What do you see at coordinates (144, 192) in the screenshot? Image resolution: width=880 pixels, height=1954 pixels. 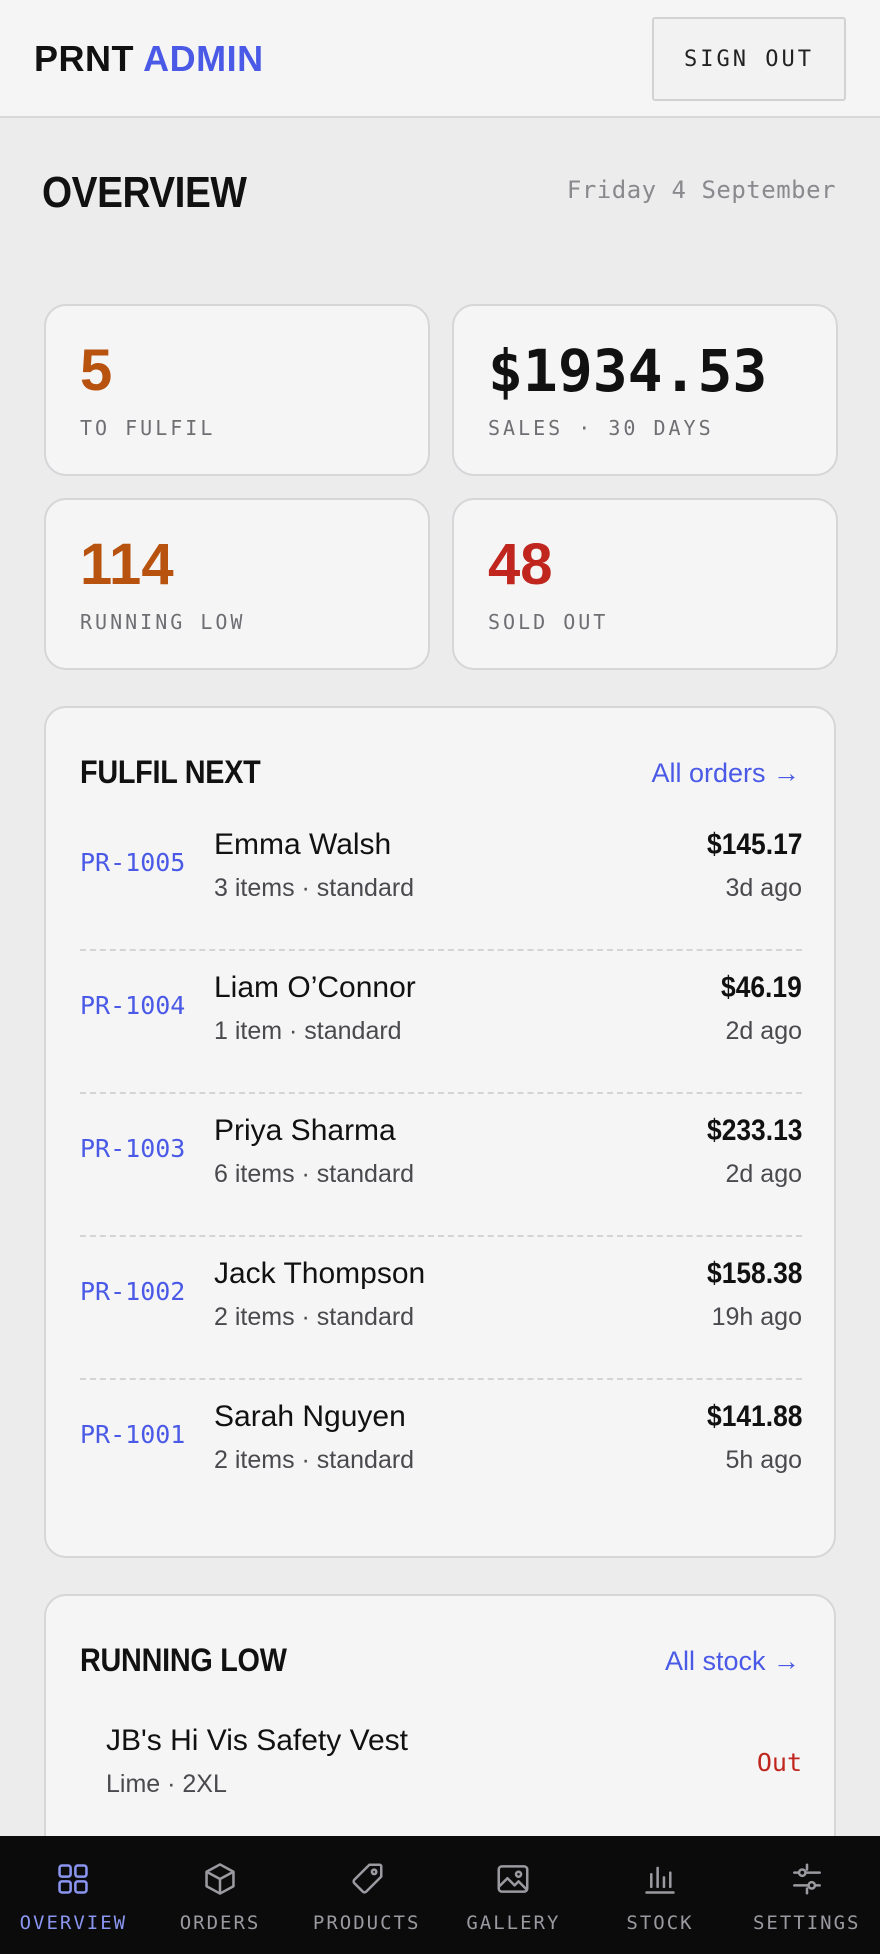 I see `page-title: OVERVIEW` at bounding box center [144, 192].